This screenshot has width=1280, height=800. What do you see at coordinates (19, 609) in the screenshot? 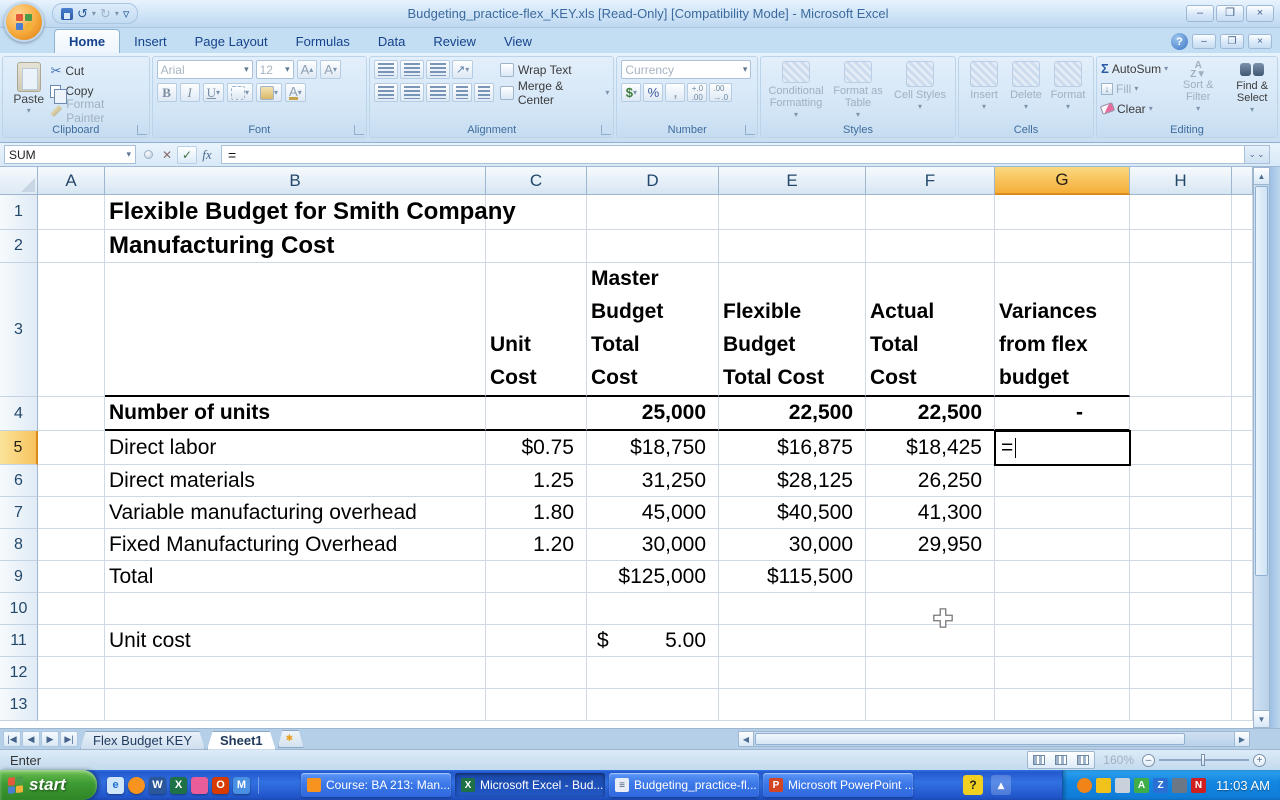
I see `row-header-10: 10` at bounding box center [19, 609].